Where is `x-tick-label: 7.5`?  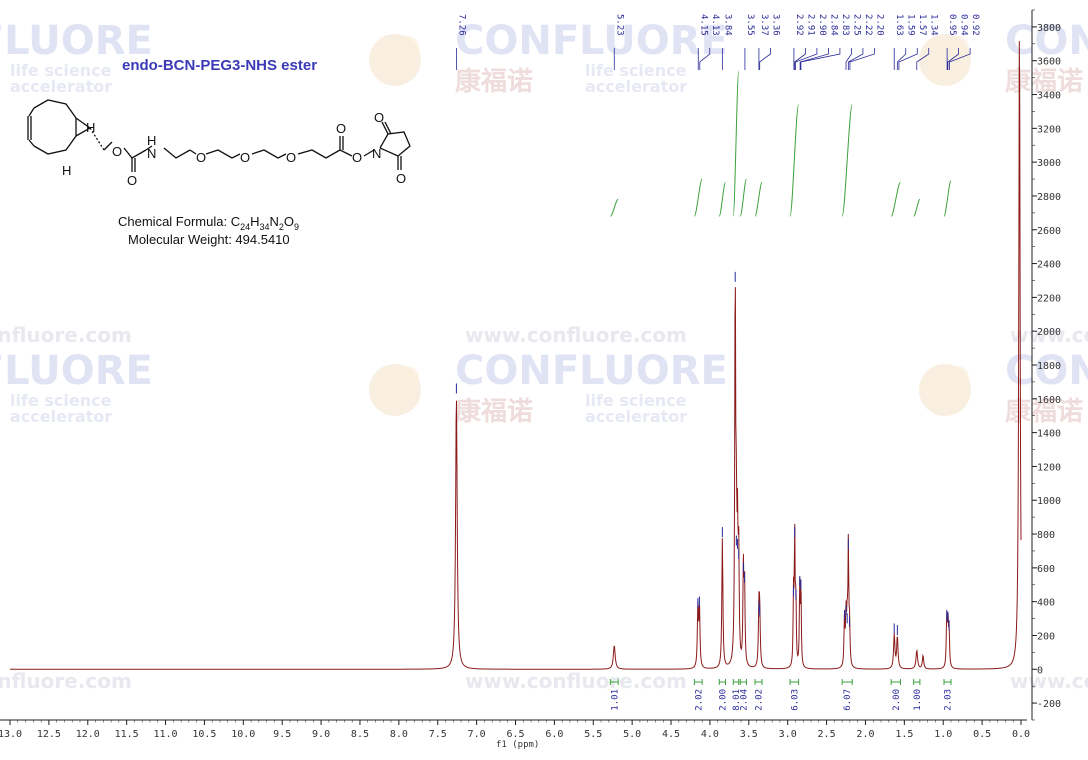
x-tick-label: 7.5 is located at coordinates (438, 734).